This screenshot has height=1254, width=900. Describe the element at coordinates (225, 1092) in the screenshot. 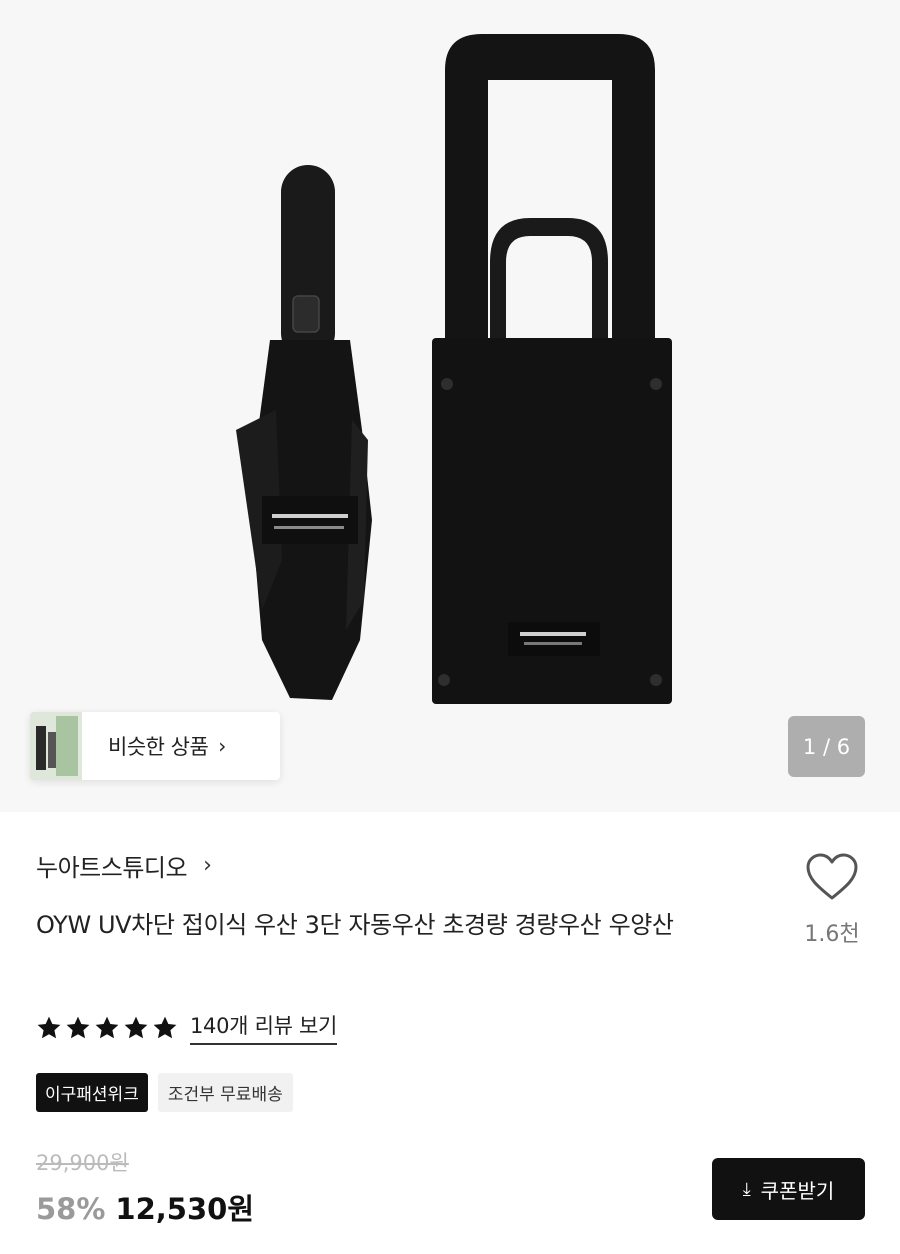

I see `shipping-badge: 조건부 무료배송` at that location.